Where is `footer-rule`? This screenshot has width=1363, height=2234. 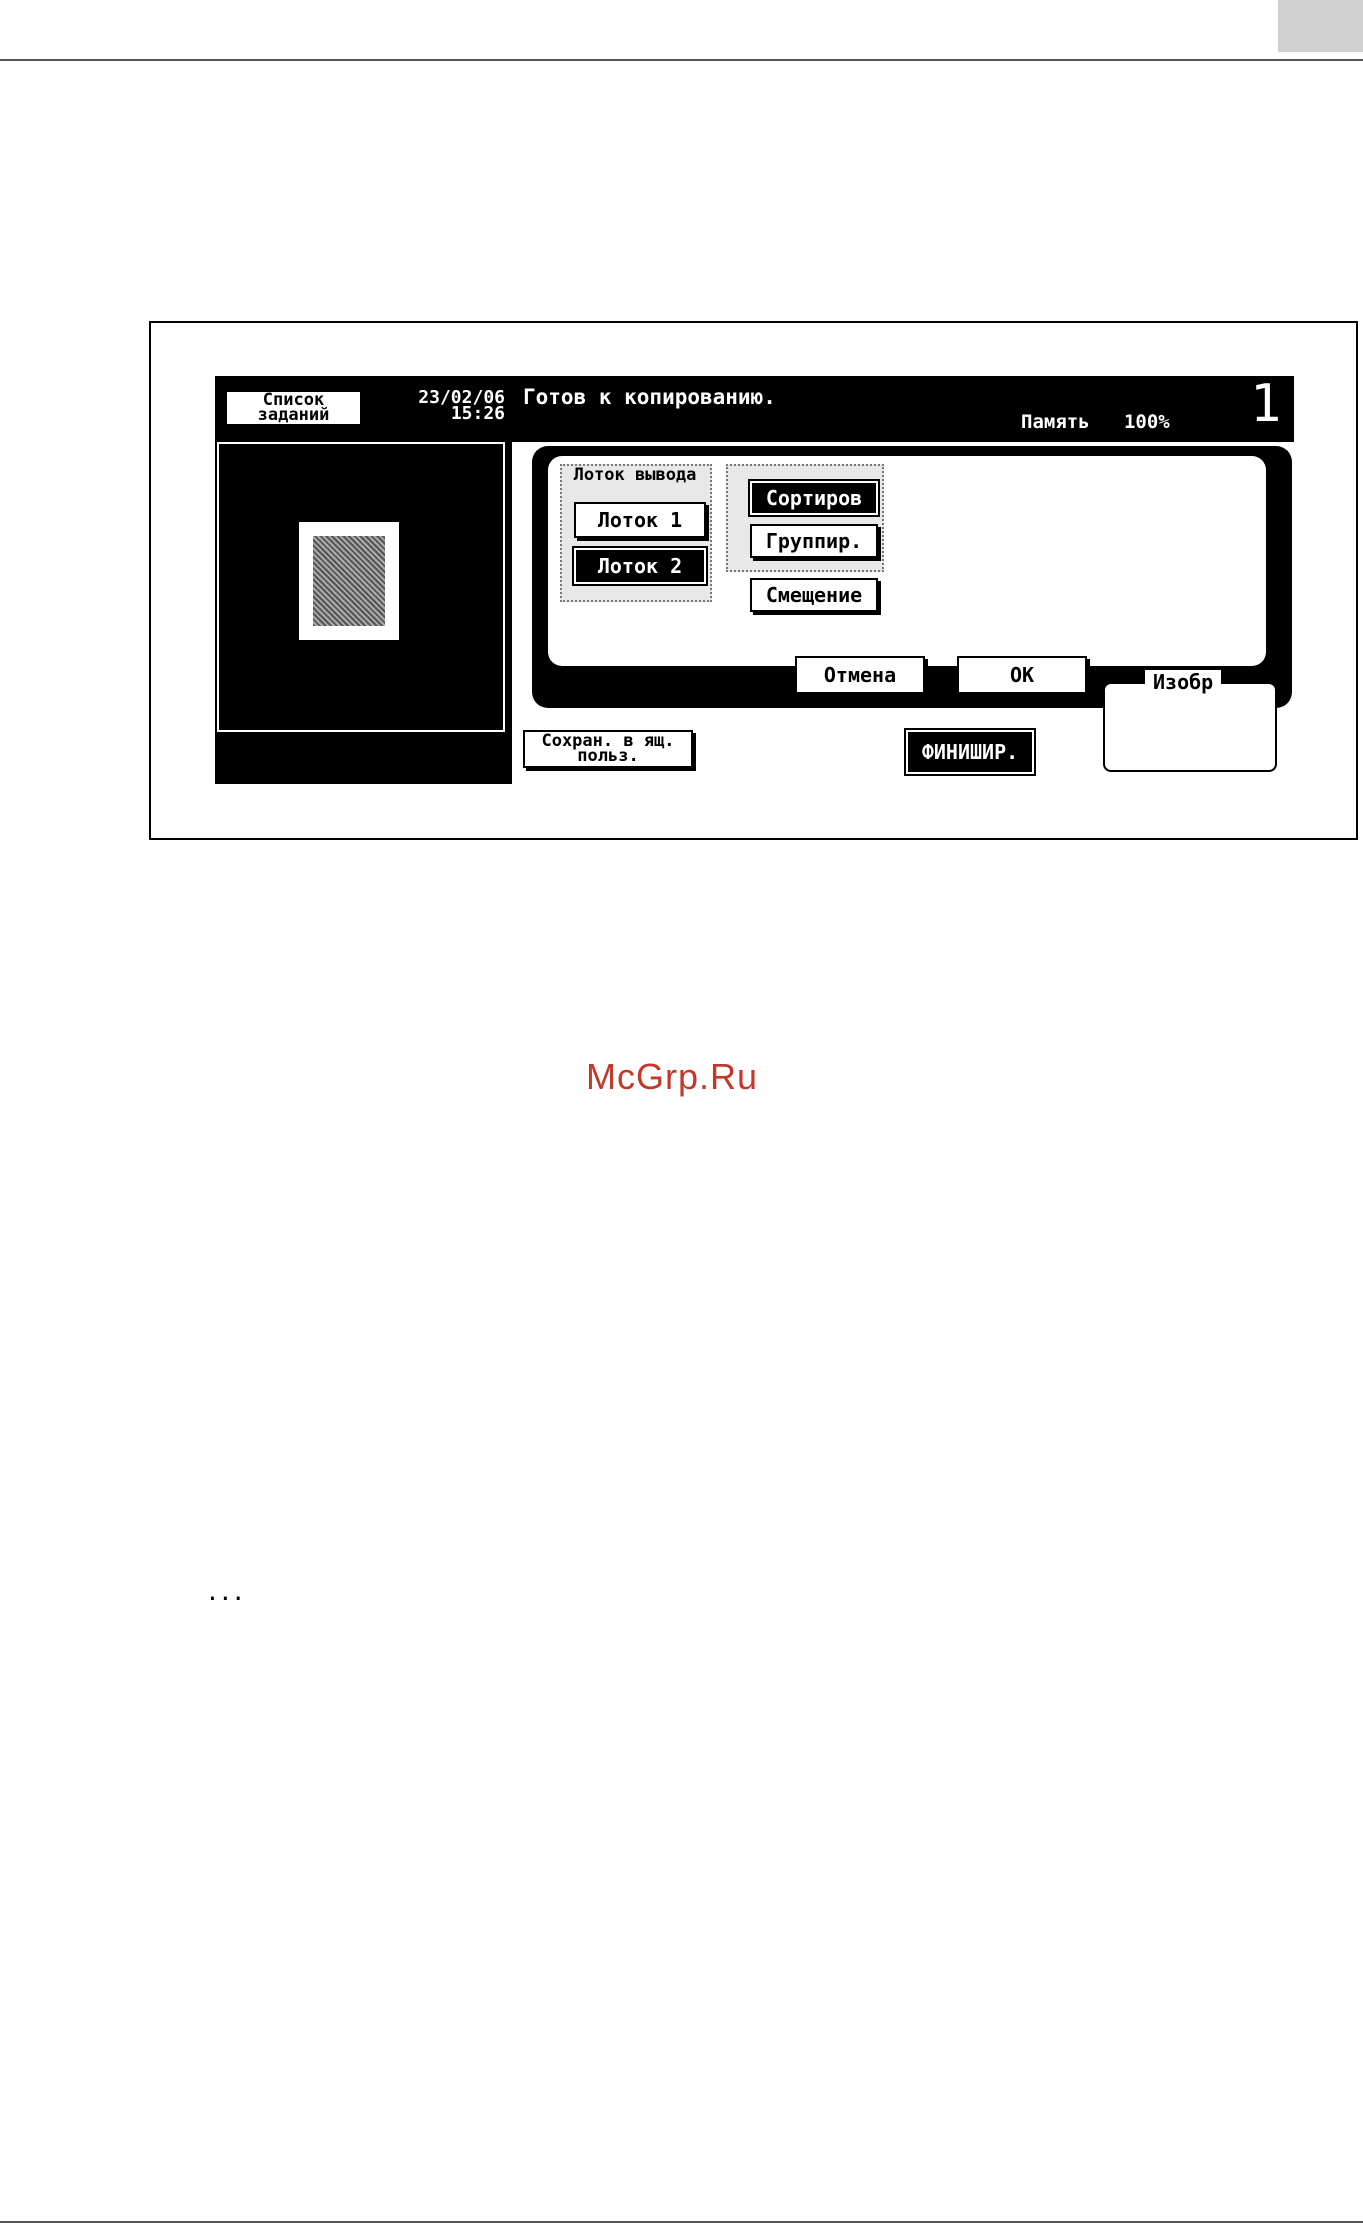 footer-rule is located at coordinates (681, 2222).